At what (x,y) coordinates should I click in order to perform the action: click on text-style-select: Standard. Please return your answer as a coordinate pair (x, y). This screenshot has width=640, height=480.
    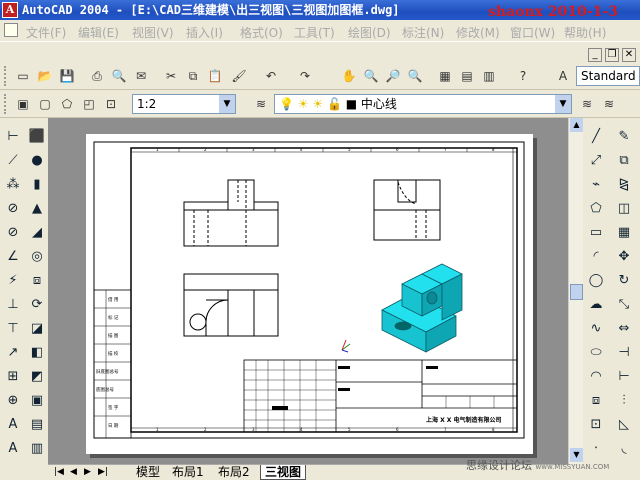
    Looking at the image, I should click on (608, 76).